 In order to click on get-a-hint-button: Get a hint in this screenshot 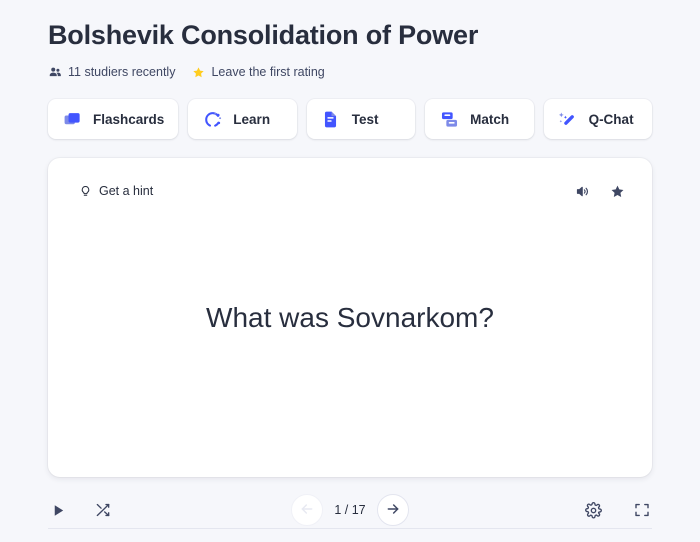, I will do `click(115, 191)`.